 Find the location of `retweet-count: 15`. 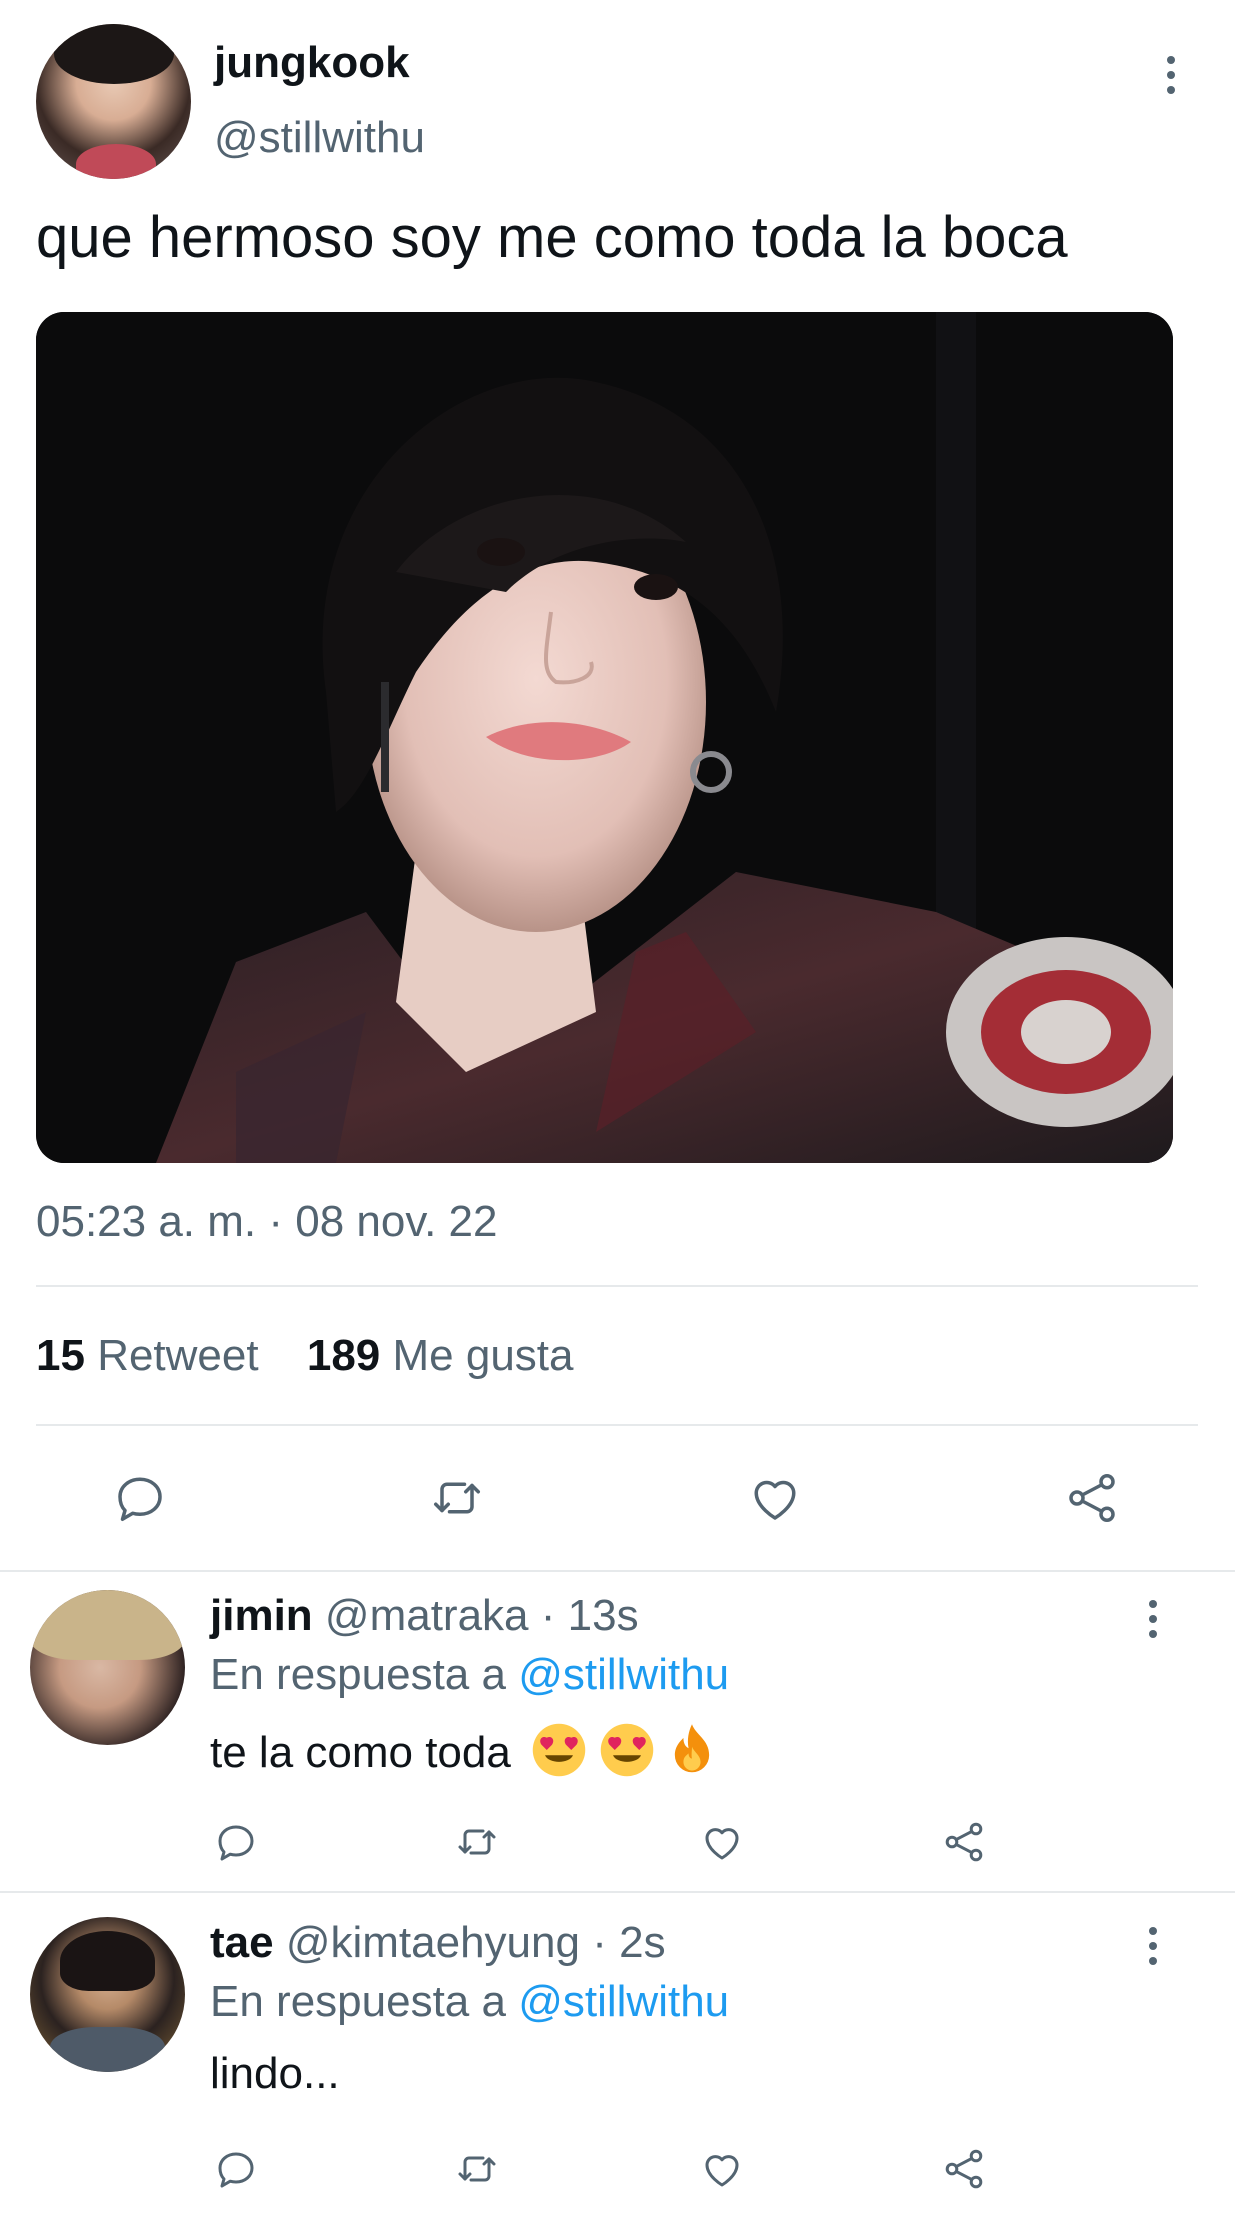

retweet-count: 15 is located at coordinates (60, 1355).